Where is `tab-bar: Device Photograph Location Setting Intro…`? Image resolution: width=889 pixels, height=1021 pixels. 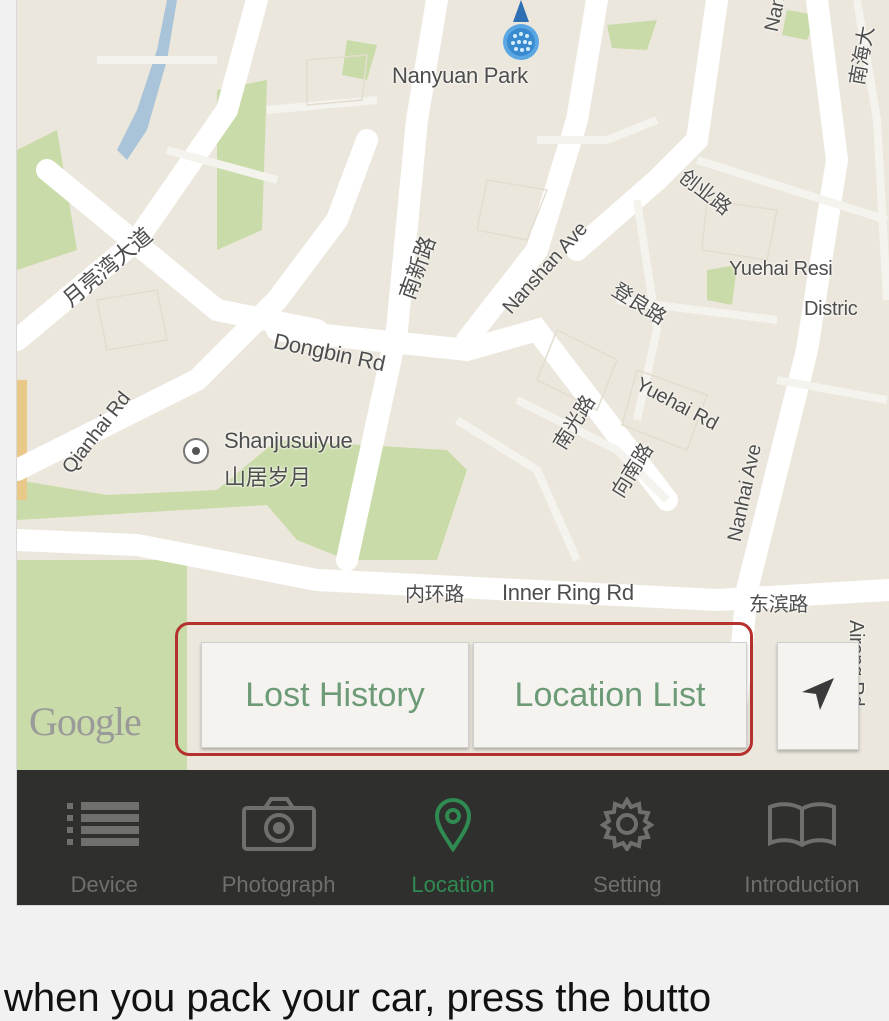 tab-bar: Device Photograph Location Setting Intro… is located at coordinates (453, 837).